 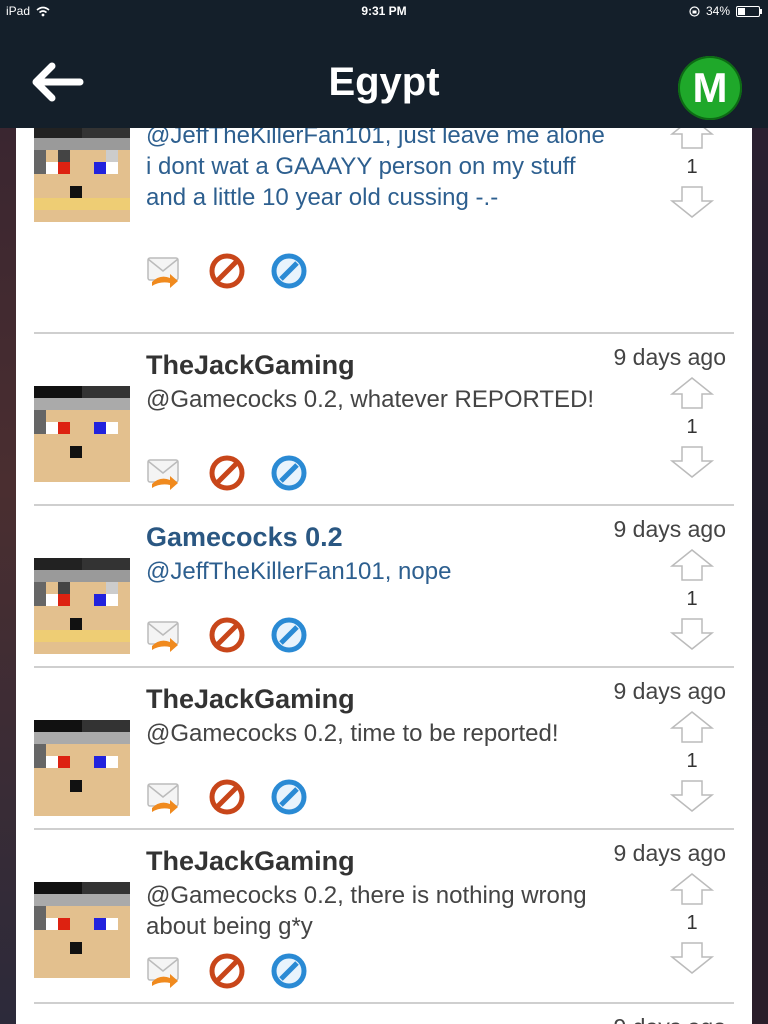 What do you see at coordinates (749, 11) in the screenshot?
I see `battery-icon` at bounding box center [749, 11].